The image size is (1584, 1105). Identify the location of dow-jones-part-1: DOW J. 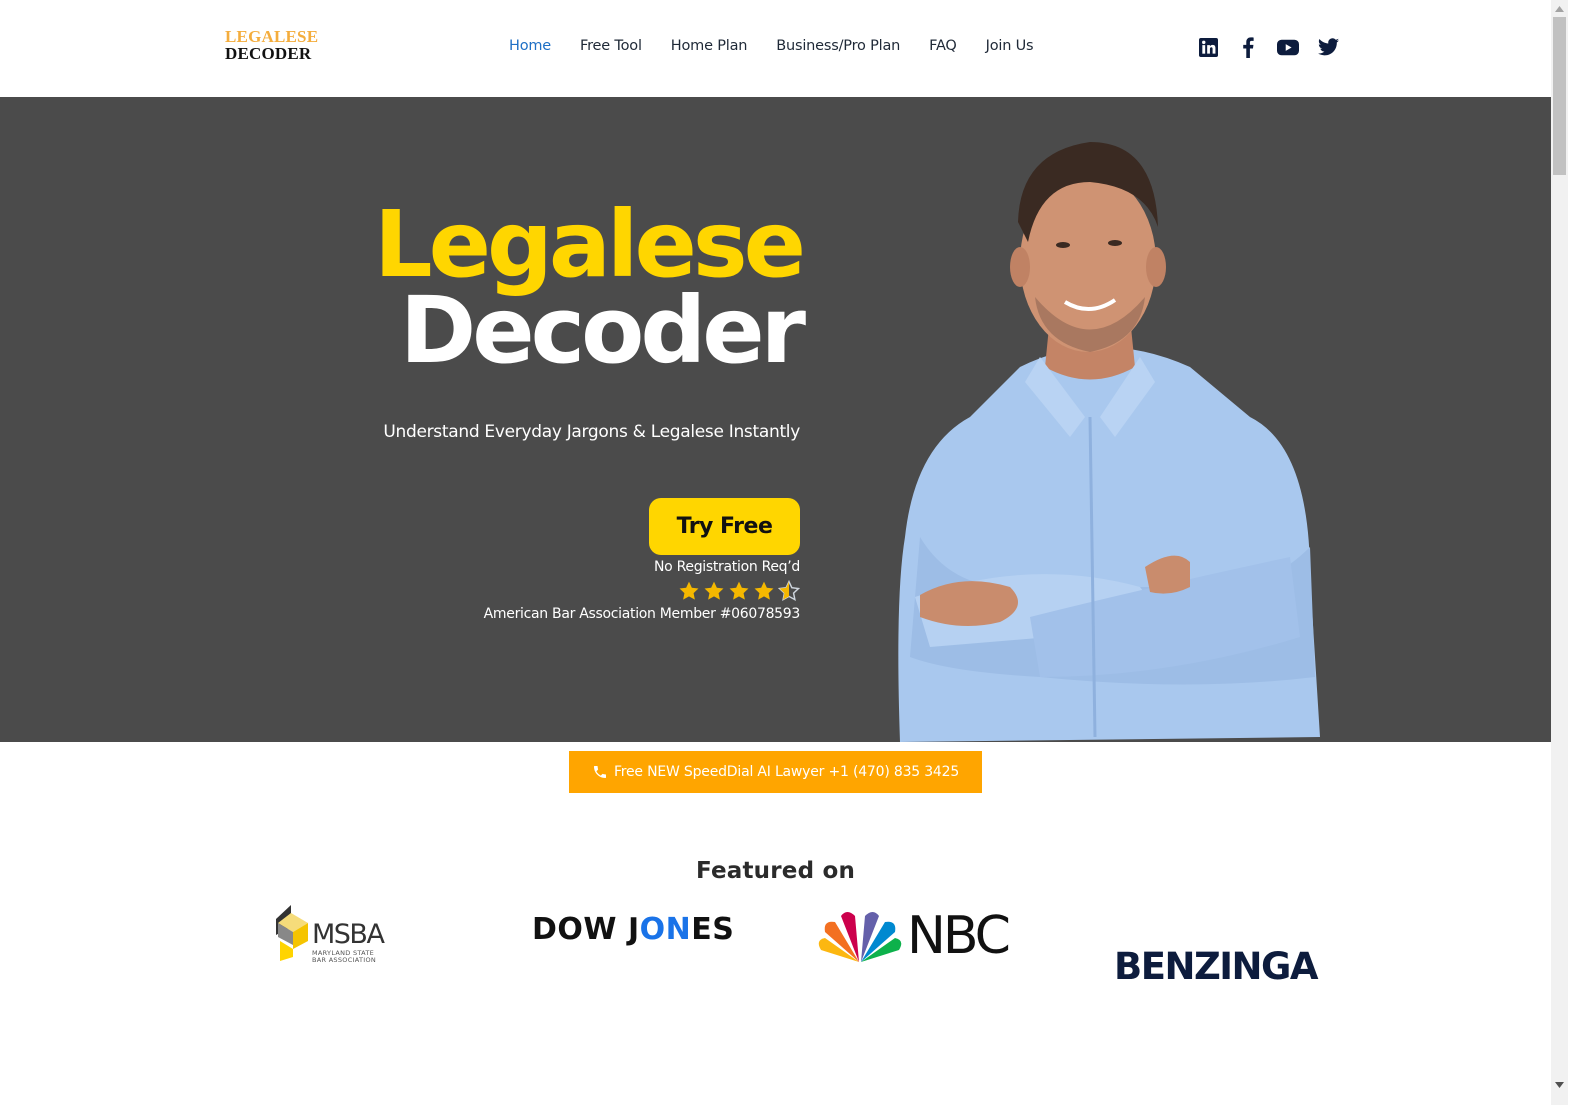
(586, 929).